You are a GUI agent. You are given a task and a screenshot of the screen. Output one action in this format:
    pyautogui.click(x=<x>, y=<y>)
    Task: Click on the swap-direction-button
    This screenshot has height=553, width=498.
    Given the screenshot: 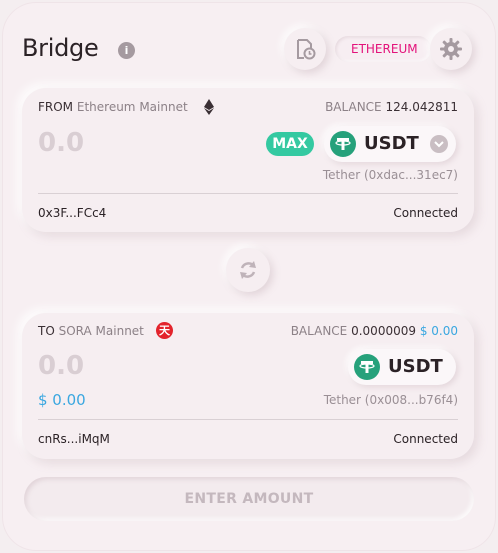 What is the action you would take?
    pyautogui.click(x=248, y=270)
    